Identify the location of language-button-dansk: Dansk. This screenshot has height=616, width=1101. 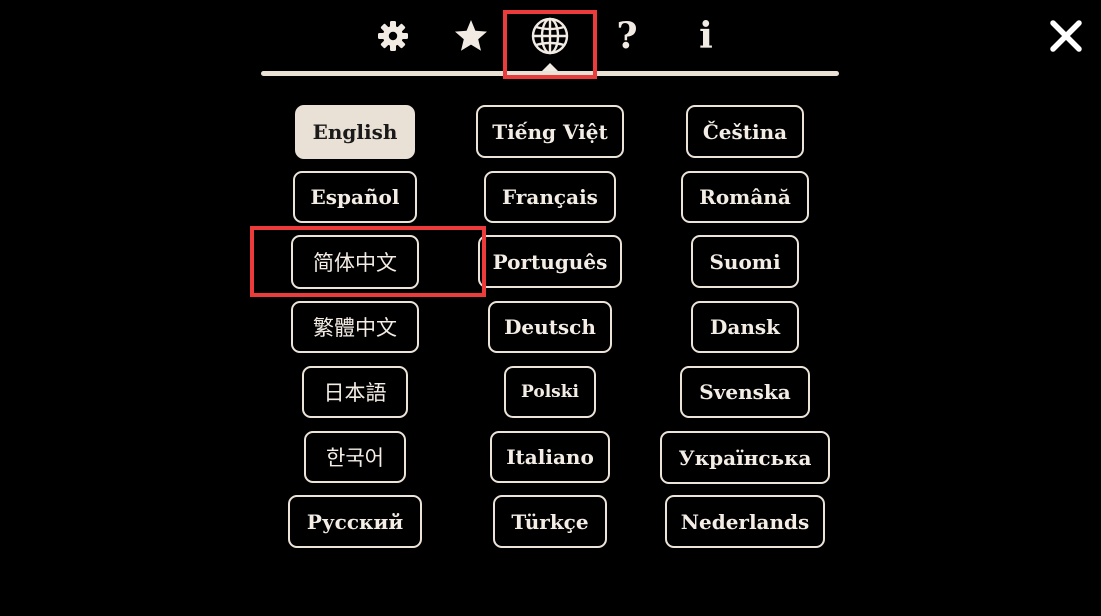
(745, 327).